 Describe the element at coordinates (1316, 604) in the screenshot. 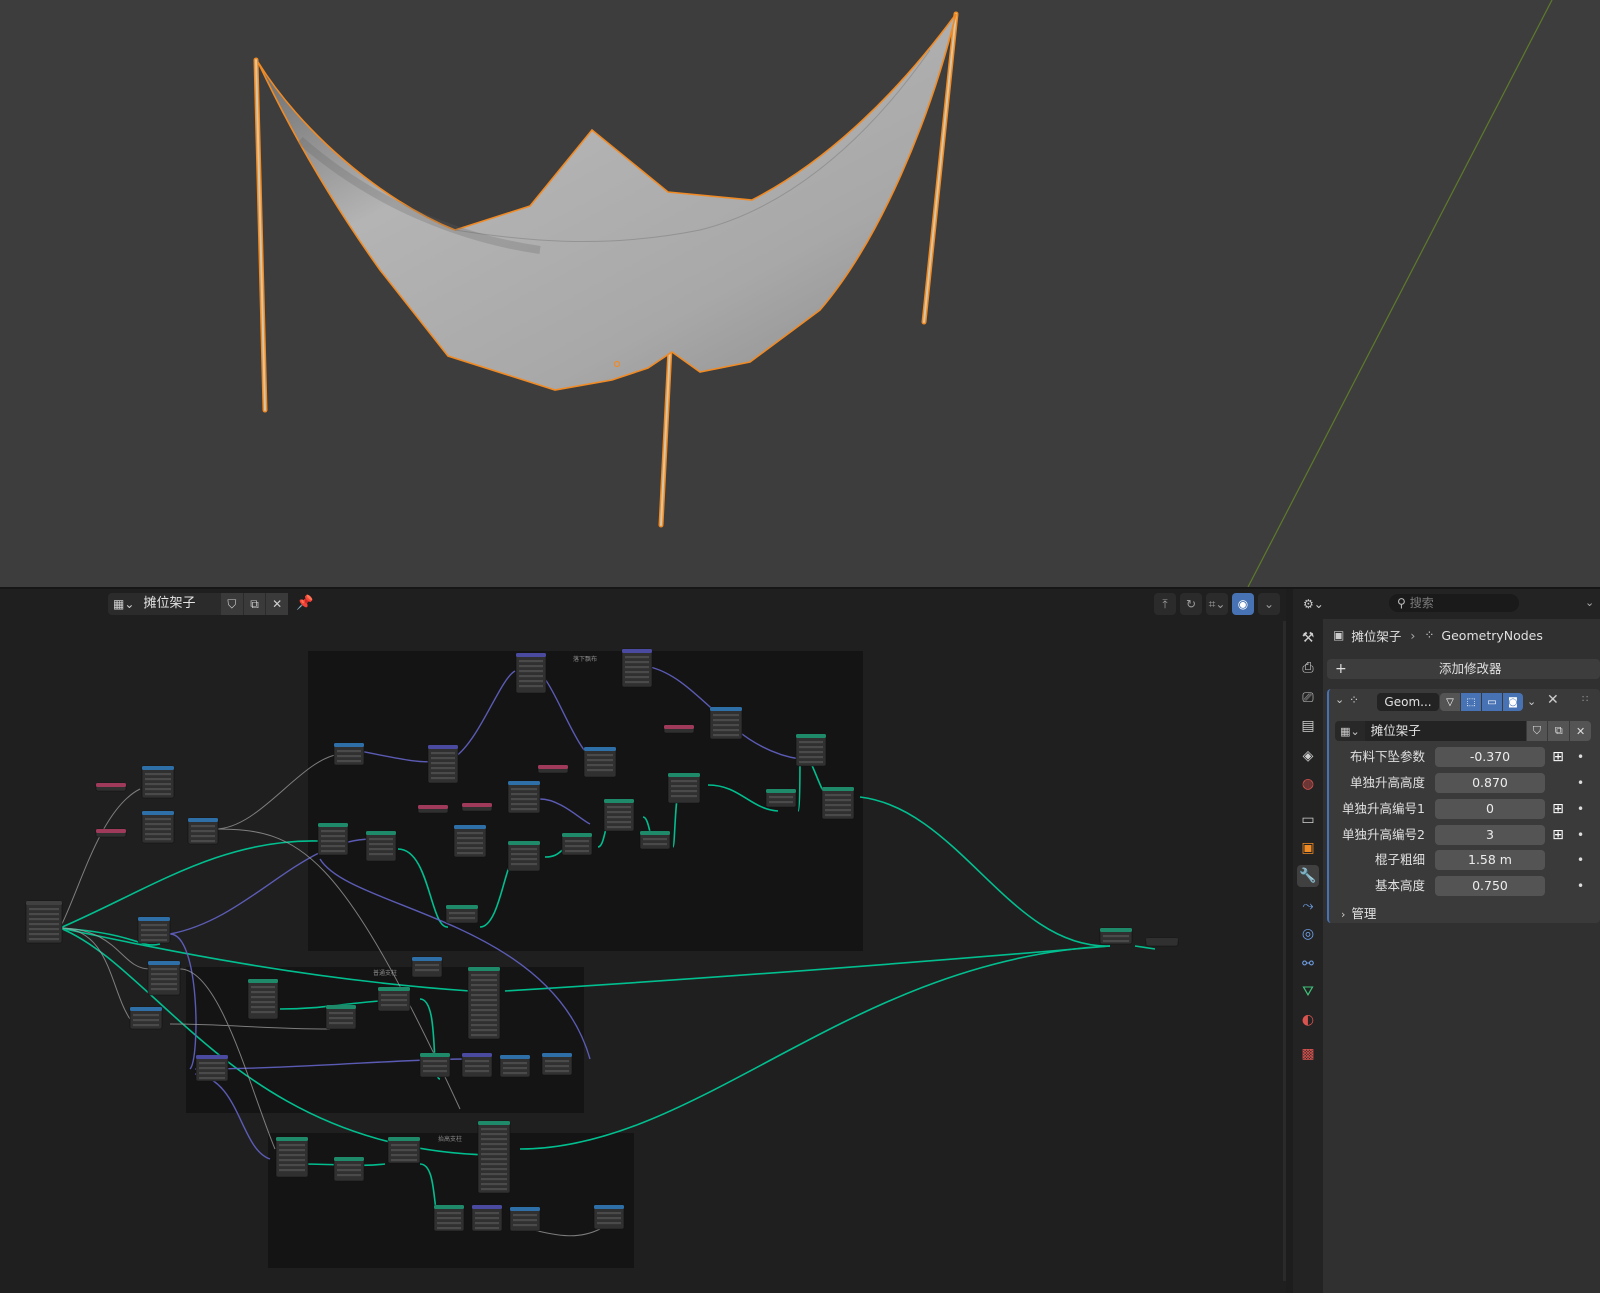

I see `editor-type-icon: ⚙⌄` at that location.